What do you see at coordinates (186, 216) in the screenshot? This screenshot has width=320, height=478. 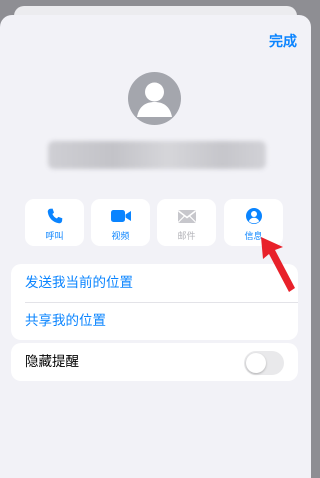 I see `mail-icon` at bounding box center [186, 216].